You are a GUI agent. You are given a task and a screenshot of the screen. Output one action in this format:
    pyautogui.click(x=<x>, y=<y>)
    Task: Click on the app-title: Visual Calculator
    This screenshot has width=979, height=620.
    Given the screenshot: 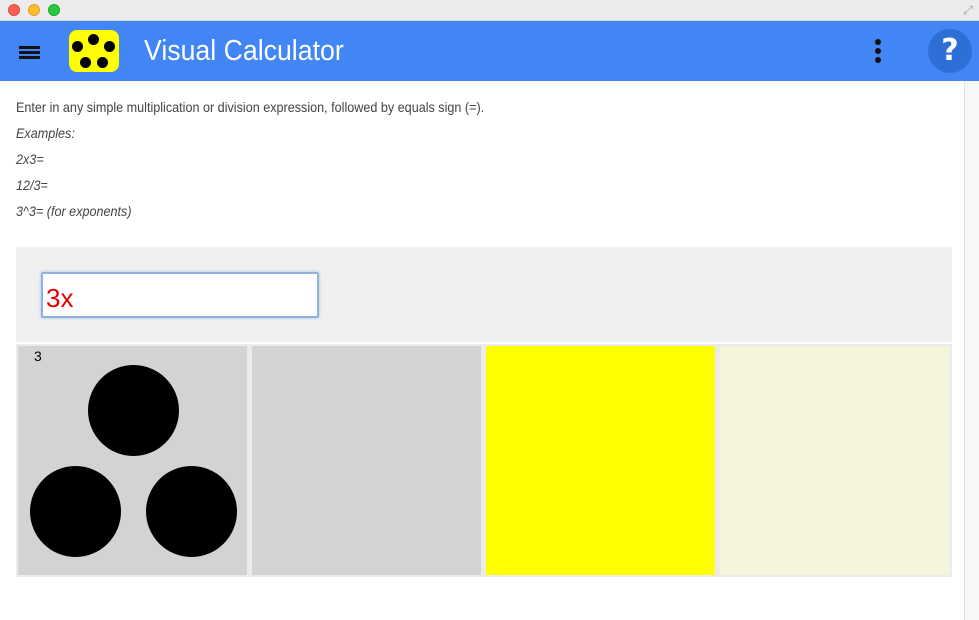 What is the action you would take?
    pyautogui.click(x=244, y=51)
    